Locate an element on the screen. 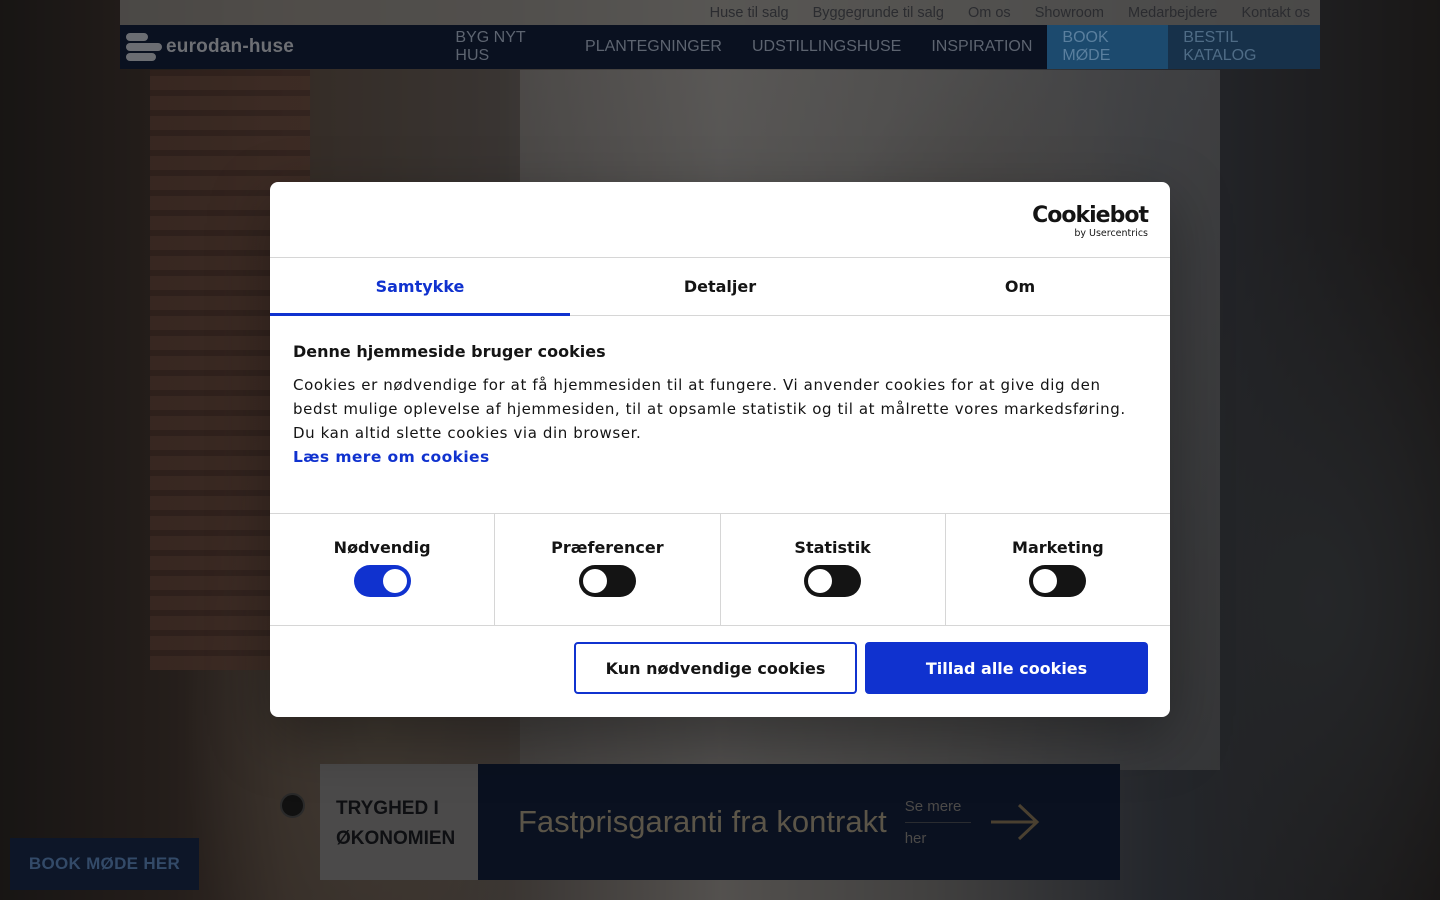 Image resolution: width=1440 pixels, height=900 pixels. promo-more-line1: Se mere is located at coordinates (937, 807).